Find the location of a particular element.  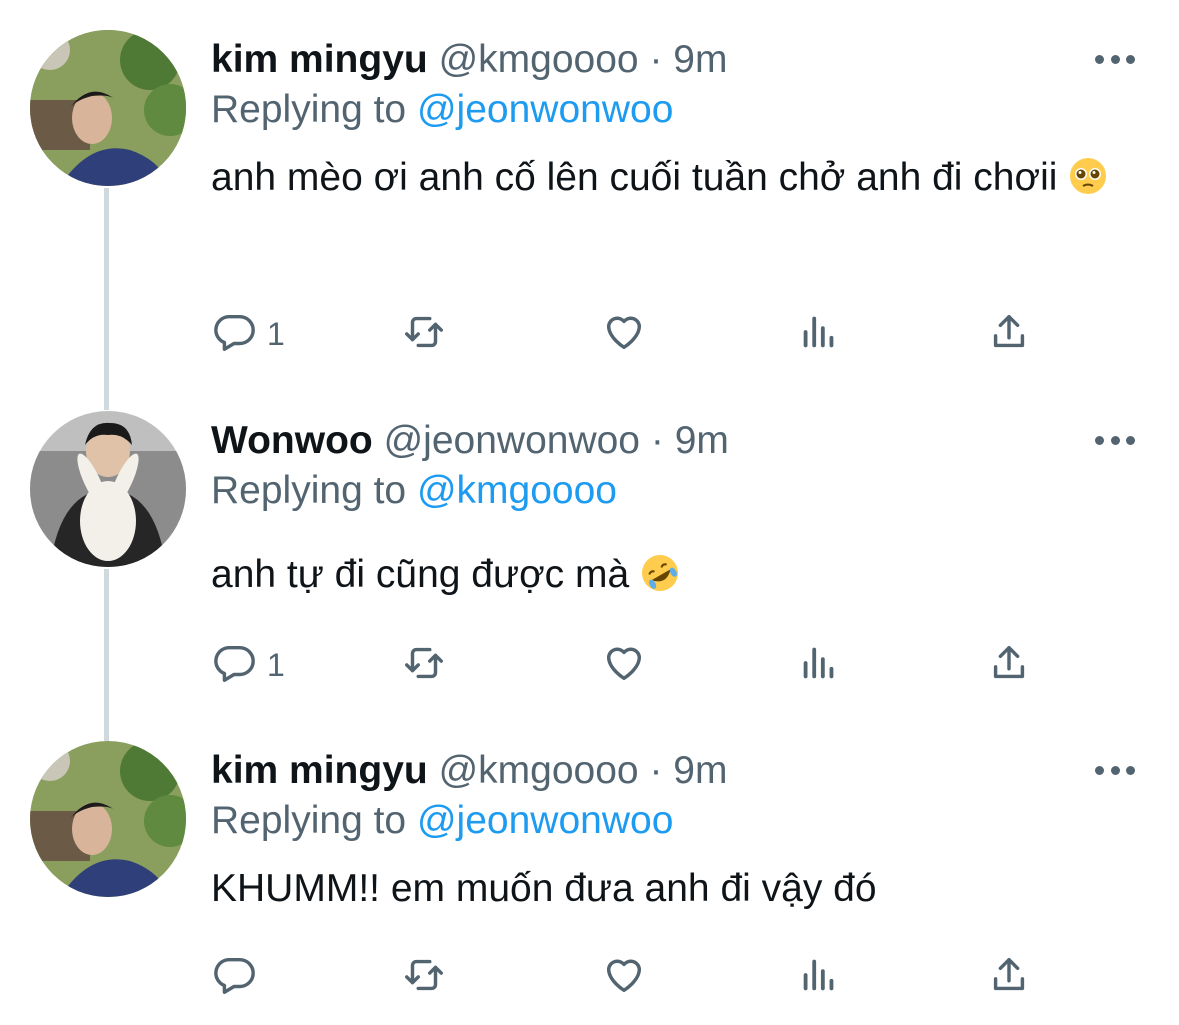

pleading-face-emoji is located at coordinates (1088, 184).